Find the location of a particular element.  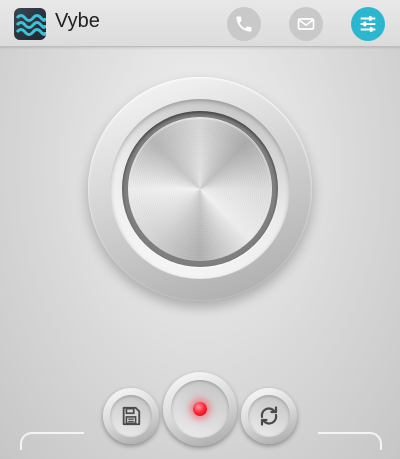

sliders-icon is located at coordinates (368, 24).